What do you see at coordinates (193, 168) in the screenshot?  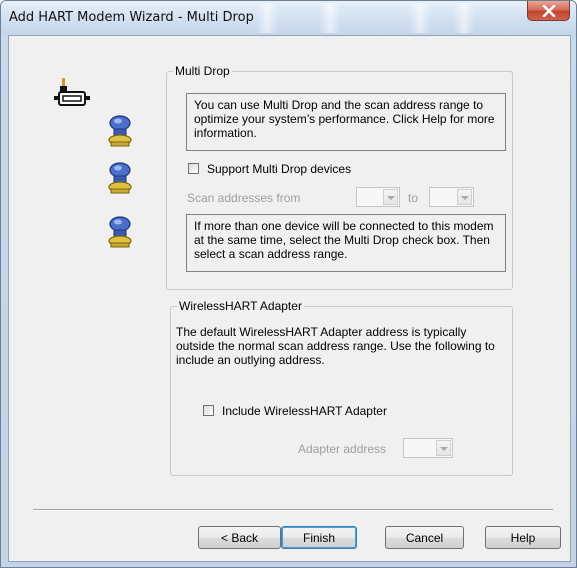 I see `support-multi-drop-checkbox` at bounding box center [193, 168].